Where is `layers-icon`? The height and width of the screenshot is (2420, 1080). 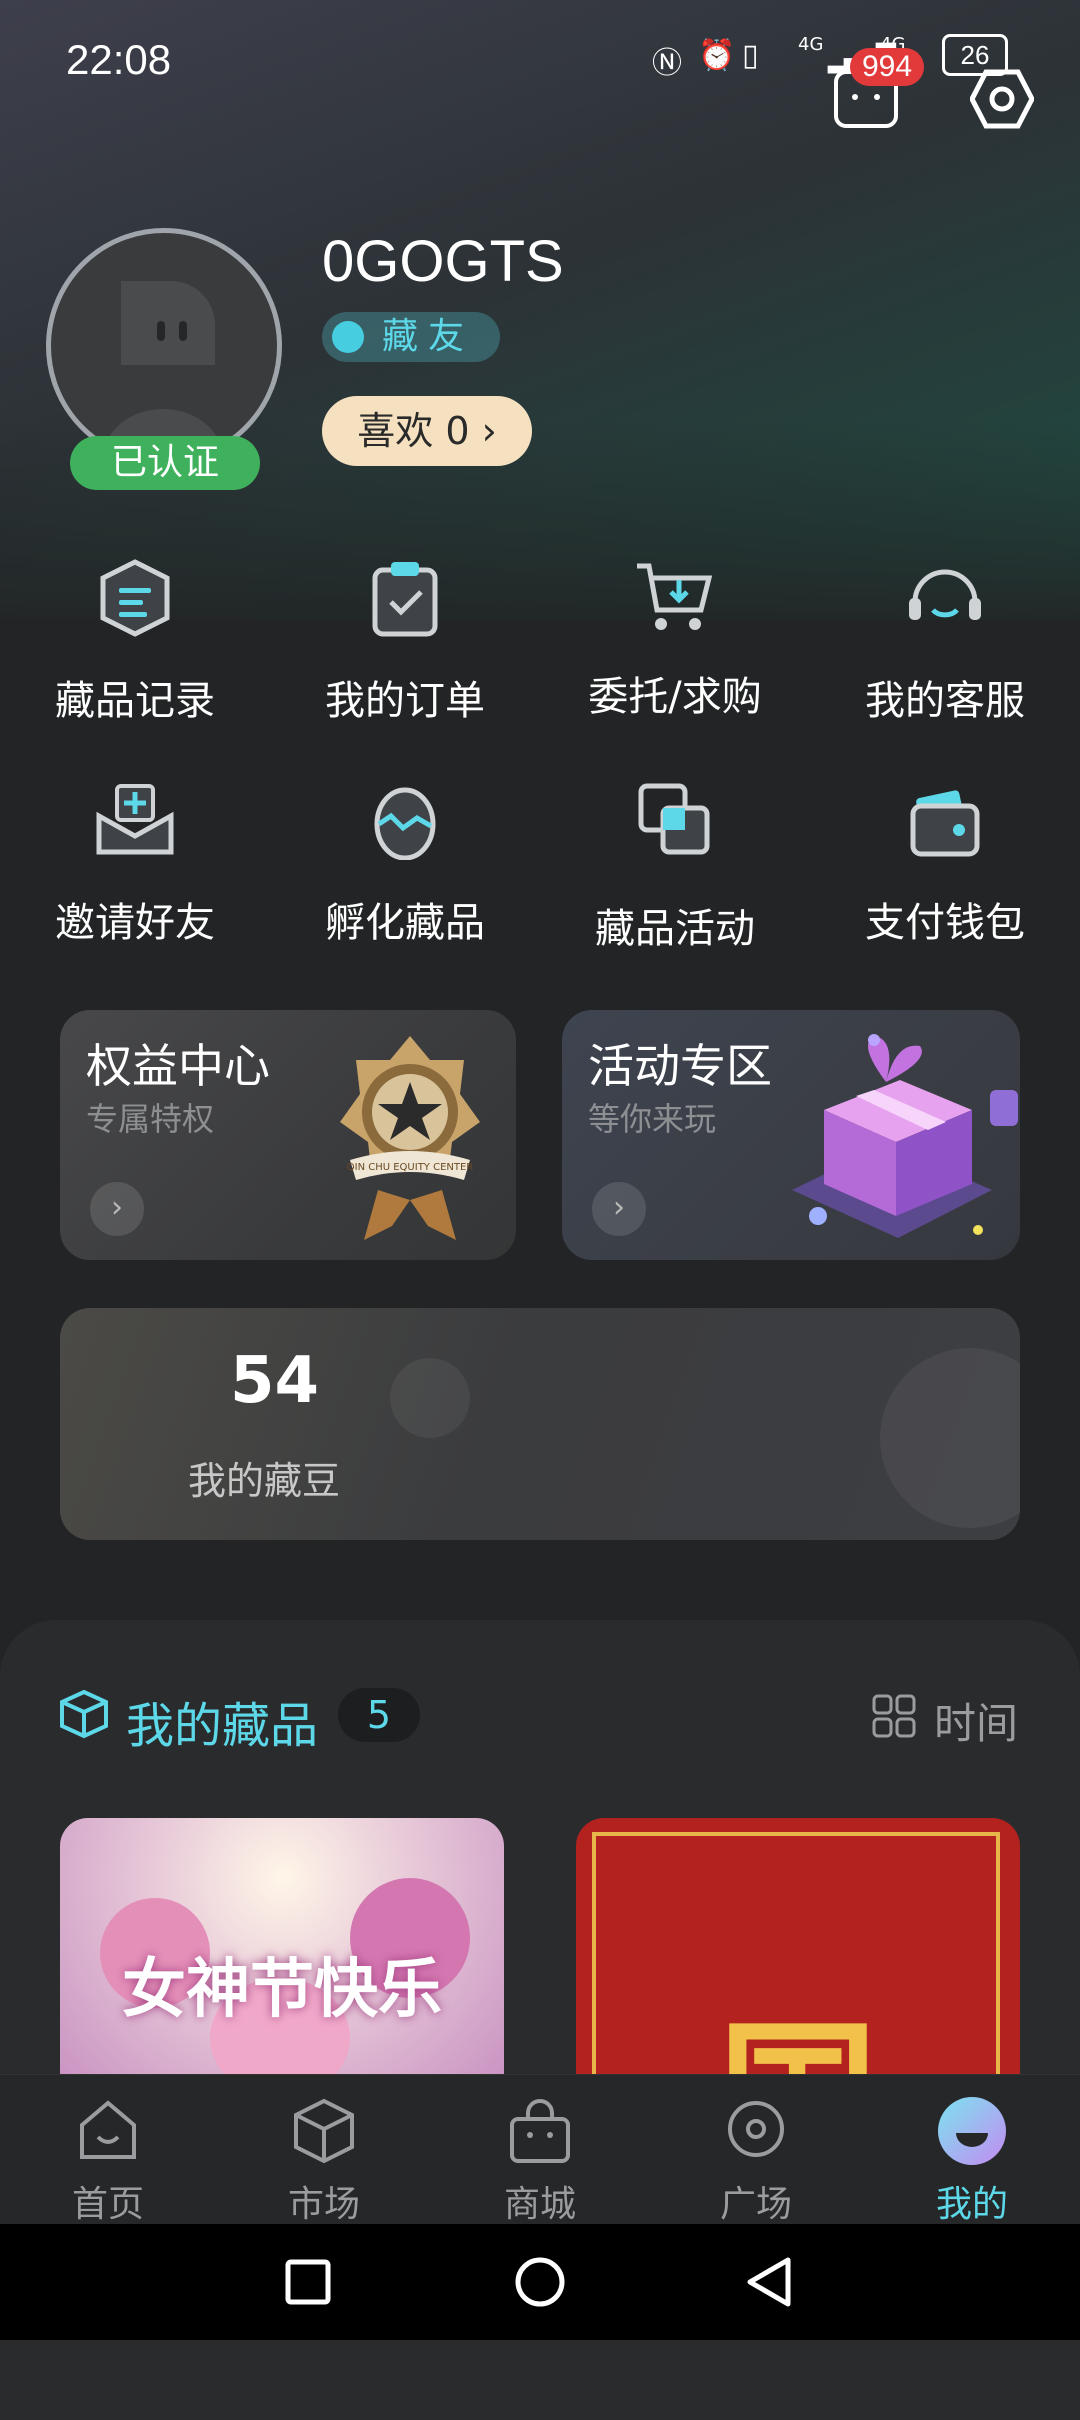
layers-icon is located at coordinates (674, 819).